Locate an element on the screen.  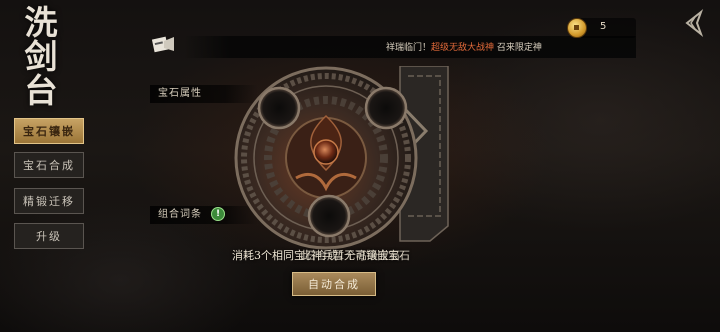
sidebar-item-gem-synthesis: 宝石合成 is located at coordinates (49, 165).